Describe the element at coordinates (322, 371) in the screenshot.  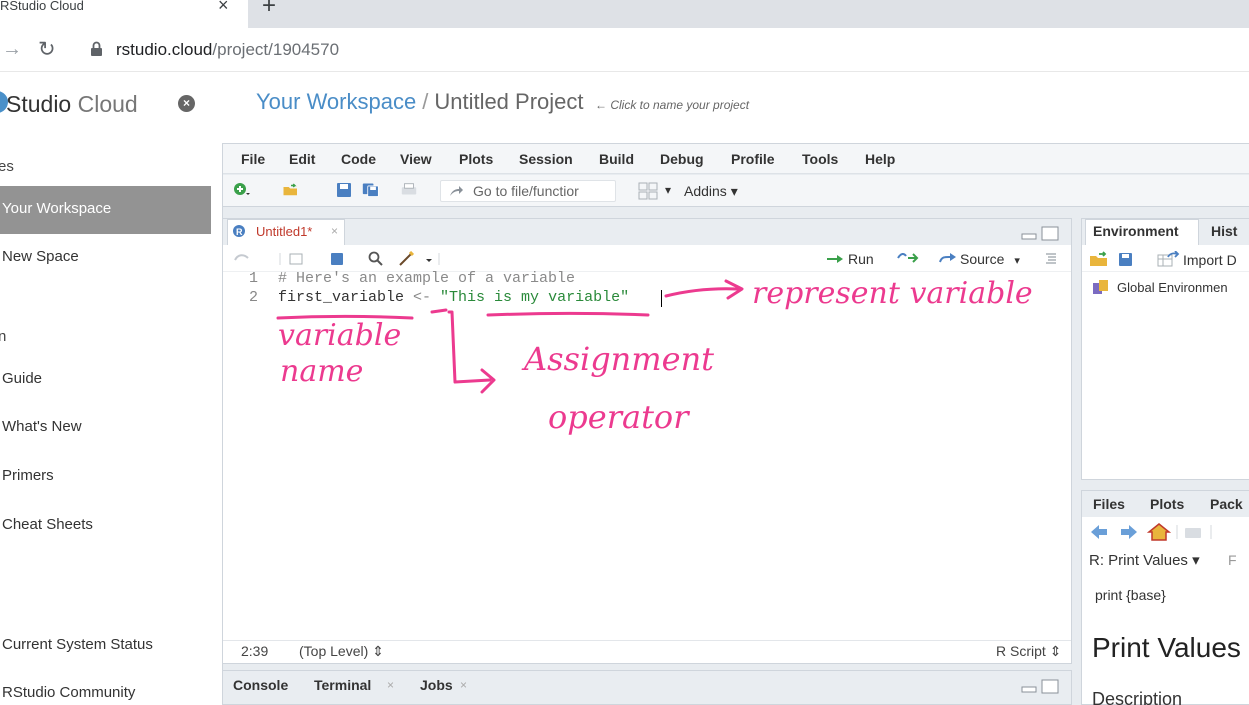
I see `annotation-name: name` at that location.